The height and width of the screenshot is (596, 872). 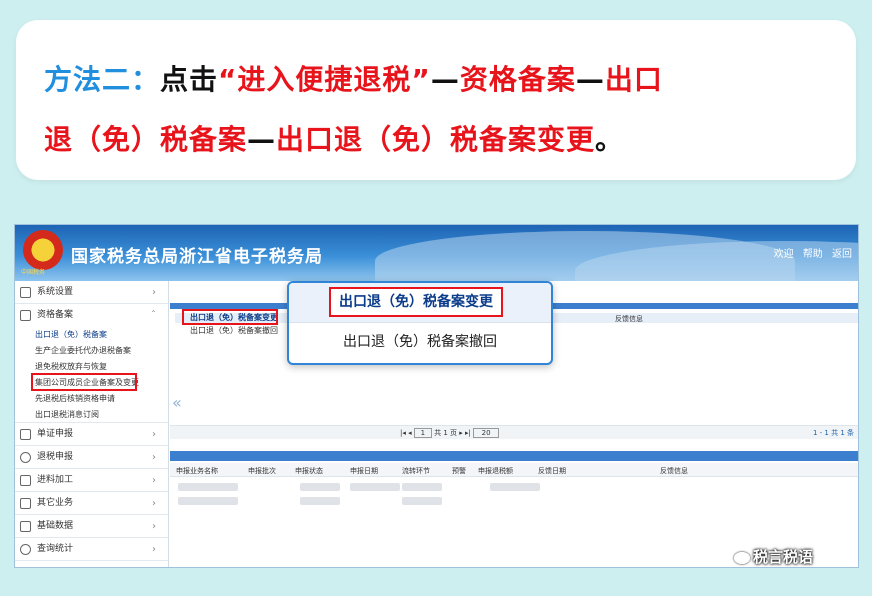 I want to click on instruction-step-2b: 退（免）税备案, so click(x=146, y=139).